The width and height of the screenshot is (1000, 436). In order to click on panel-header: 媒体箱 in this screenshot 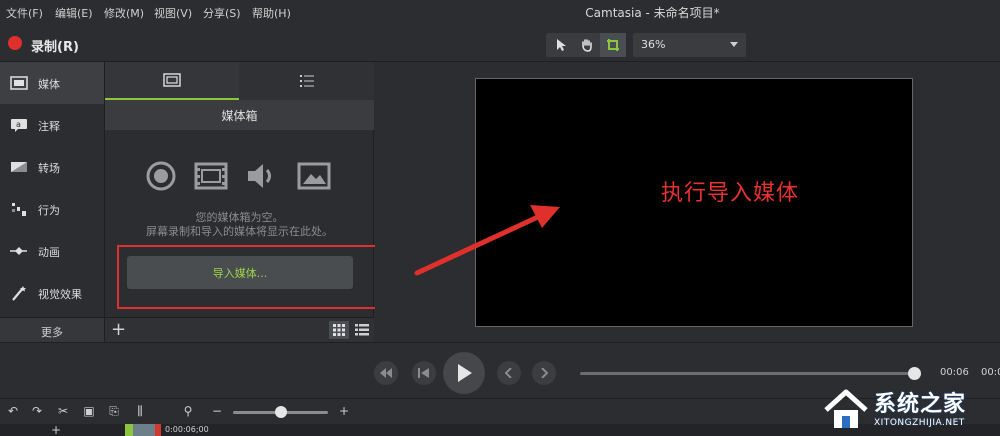, I will do `click(239, 115)`.